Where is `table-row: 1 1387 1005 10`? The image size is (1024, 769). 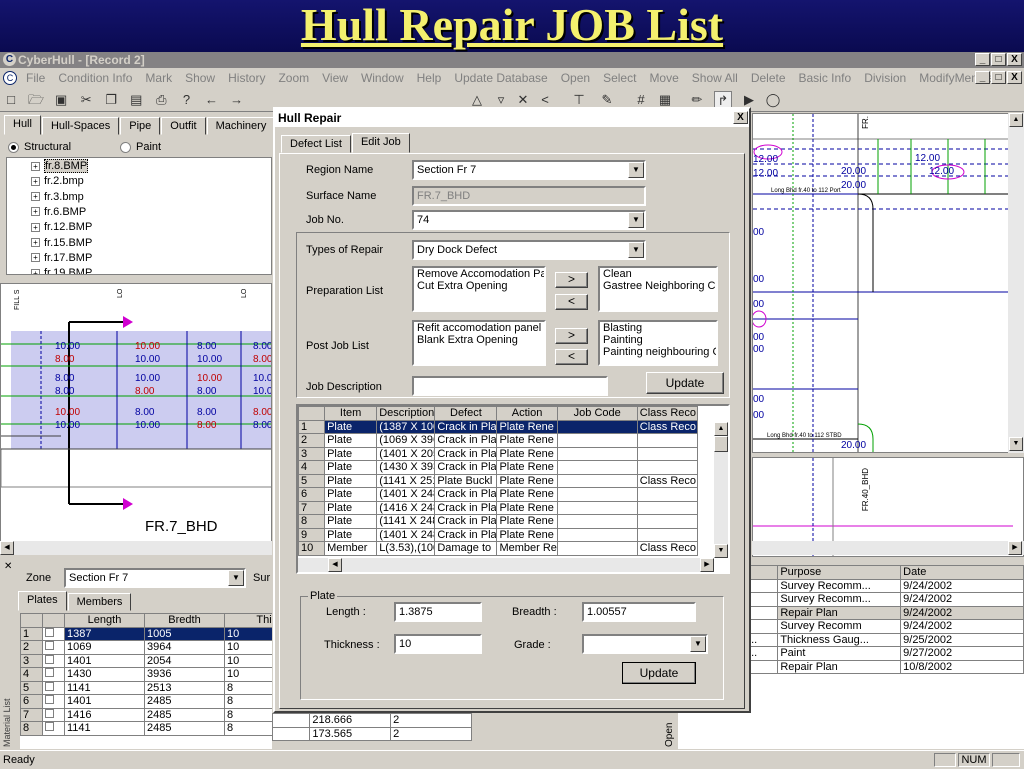
table-row: 1 1387 1005 10 is located at coordinates (146, 633).